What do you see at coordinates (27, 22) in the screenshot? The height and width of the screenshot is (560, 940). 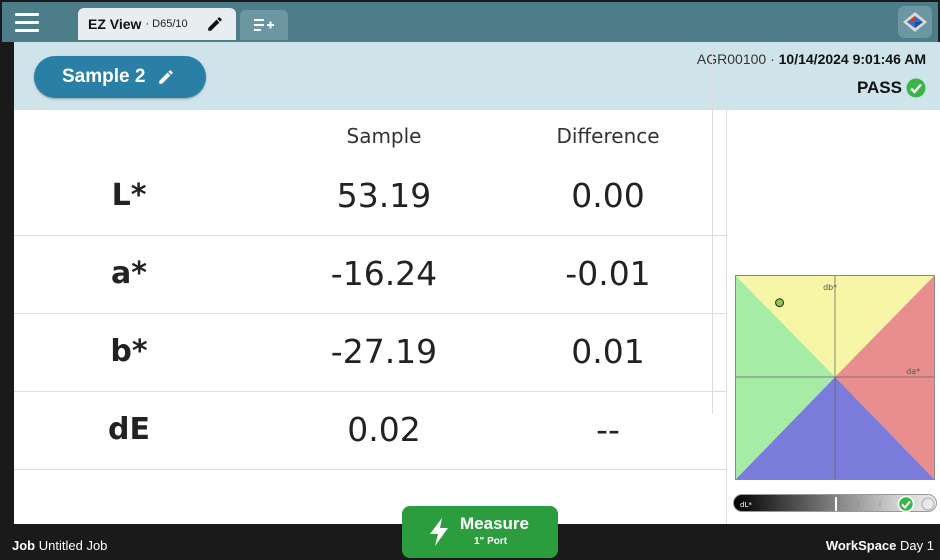 I see `hamburger-menu-icon` at bounding box center [27, 22].